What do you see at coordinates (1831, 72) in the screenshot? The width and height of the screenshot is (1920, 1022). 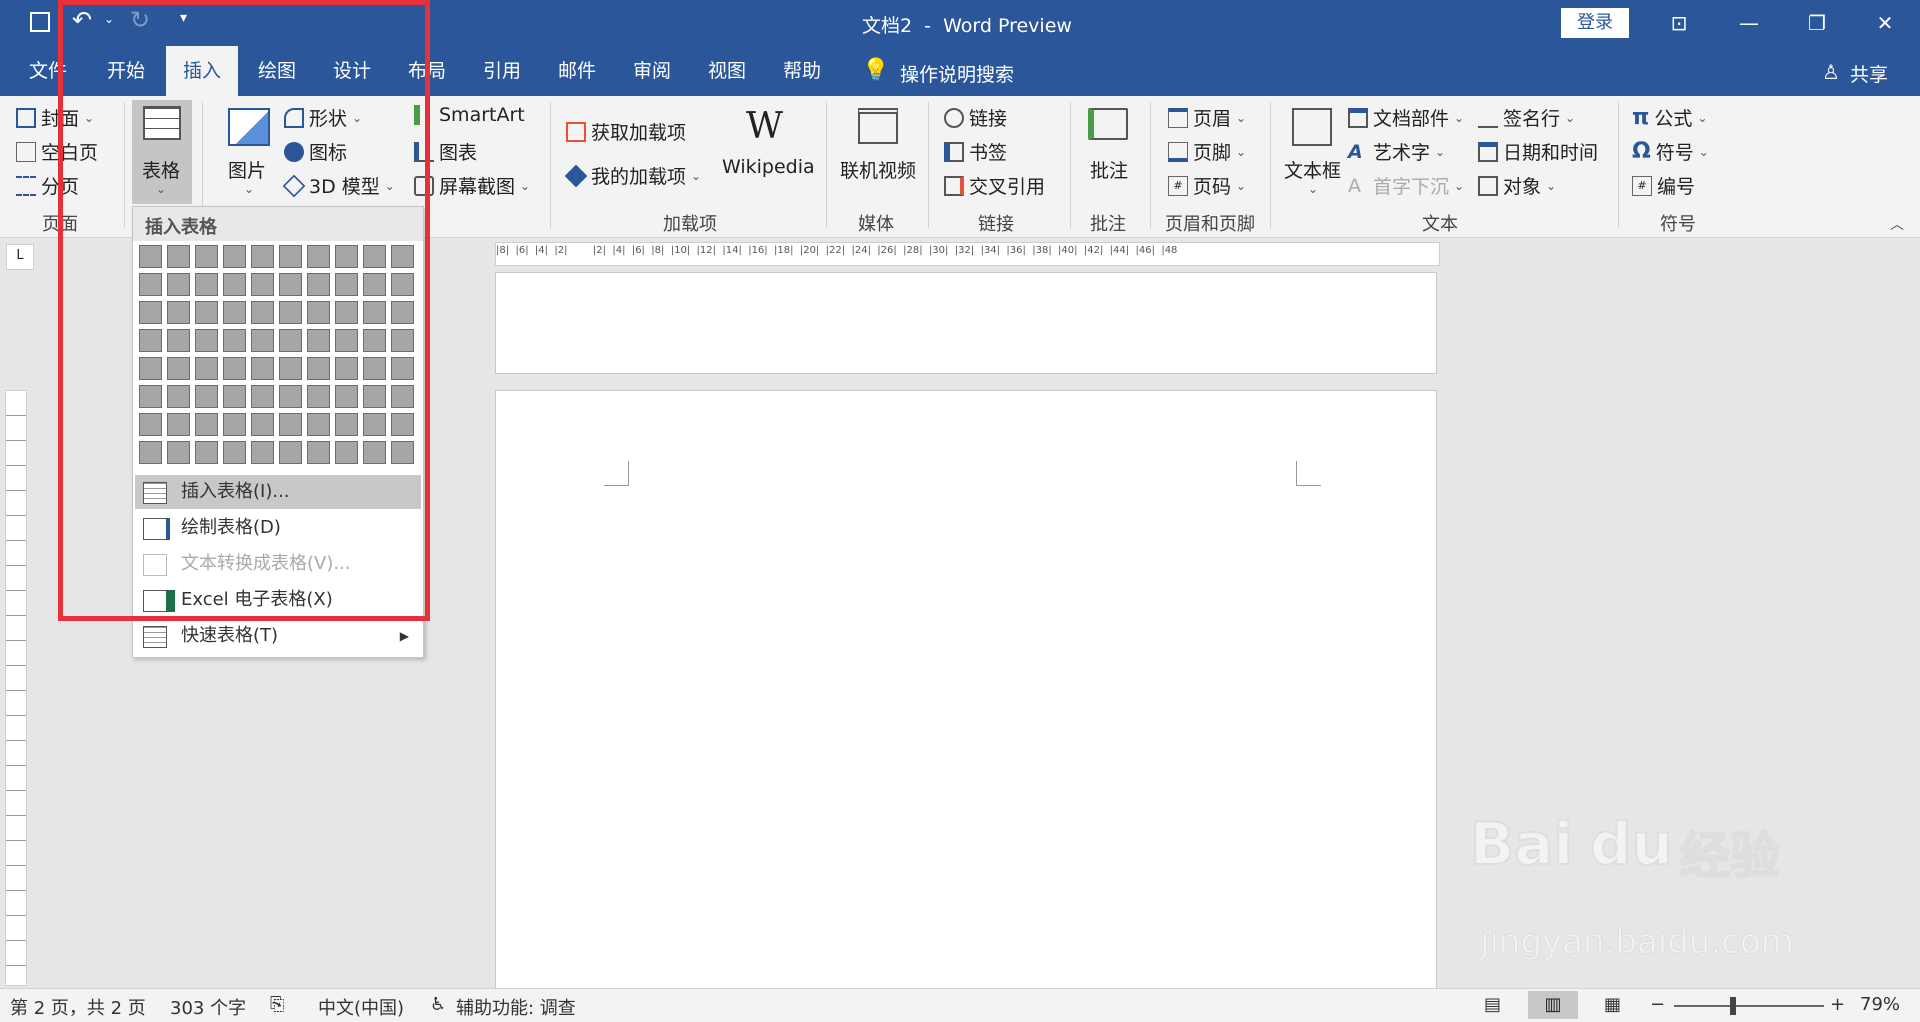 I see `person-icon: ♙` at bounding box center [1831, 72].